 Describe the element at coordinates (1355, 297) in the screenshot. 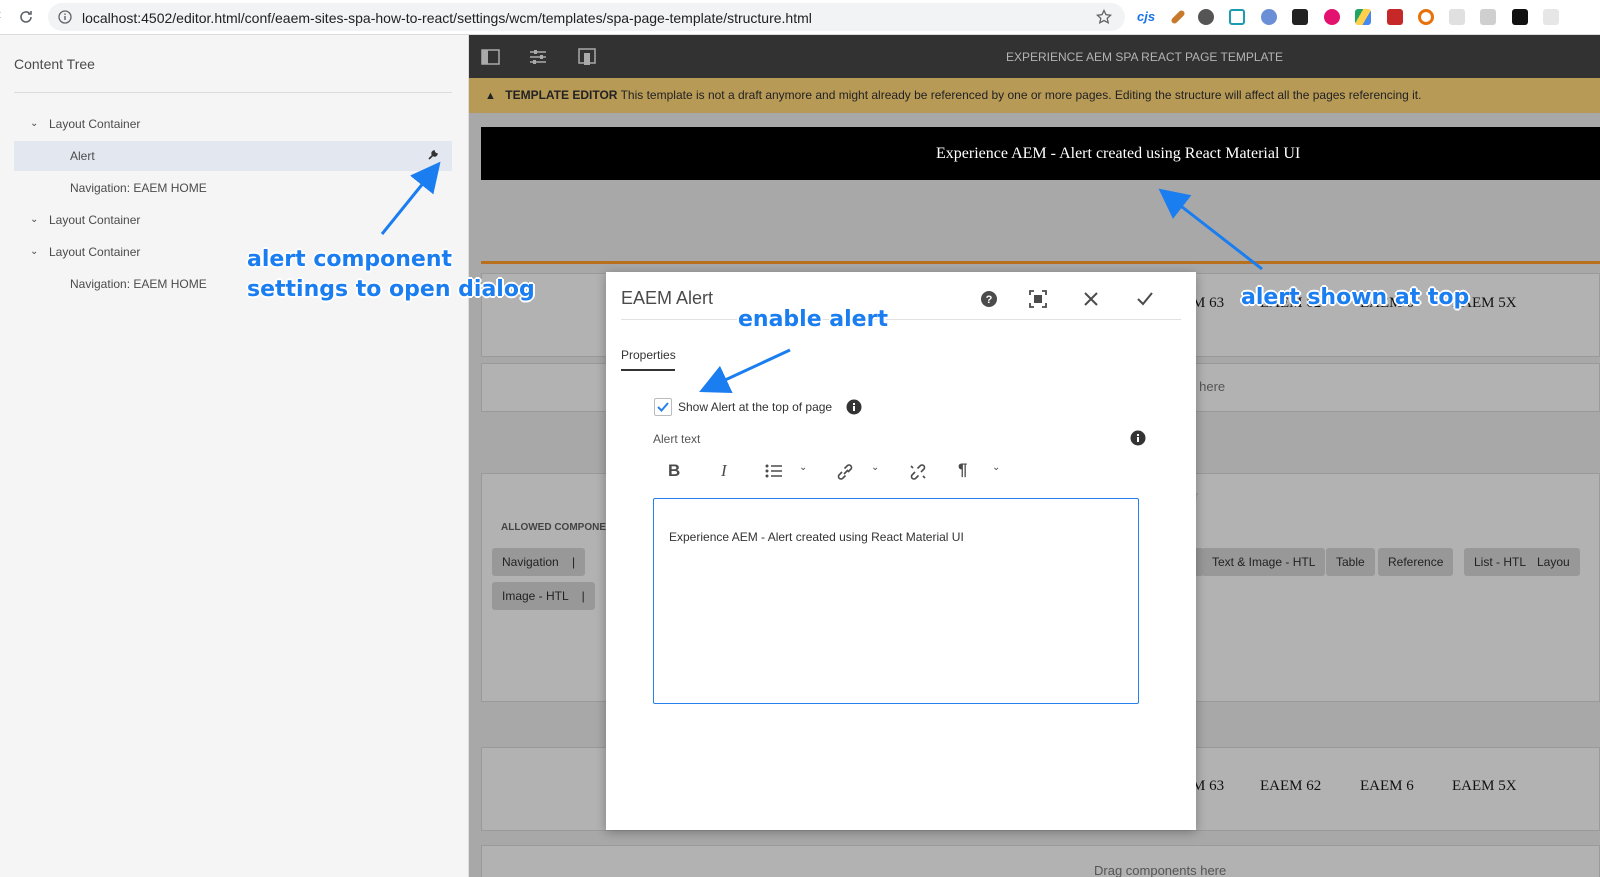

I see `annotation-shown: alert shown at top` at that location.